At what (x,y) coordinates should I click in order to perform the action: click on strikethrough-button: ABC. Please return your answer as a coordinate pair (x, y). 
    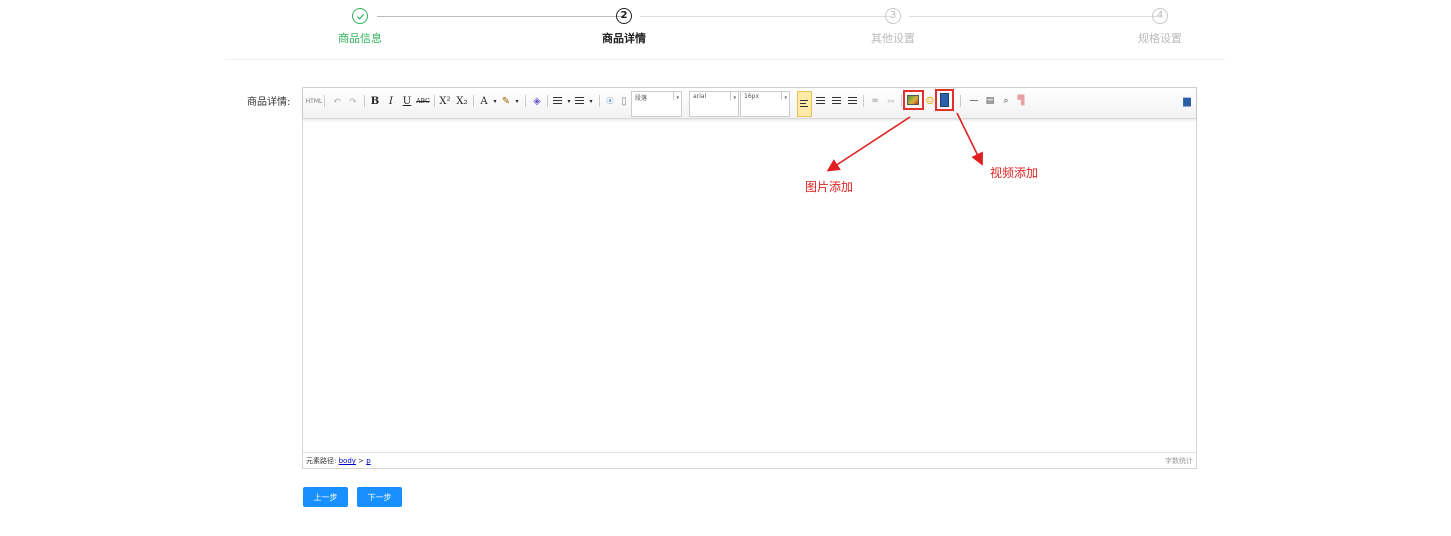
    Looking at the image, I should click on (423, 101).